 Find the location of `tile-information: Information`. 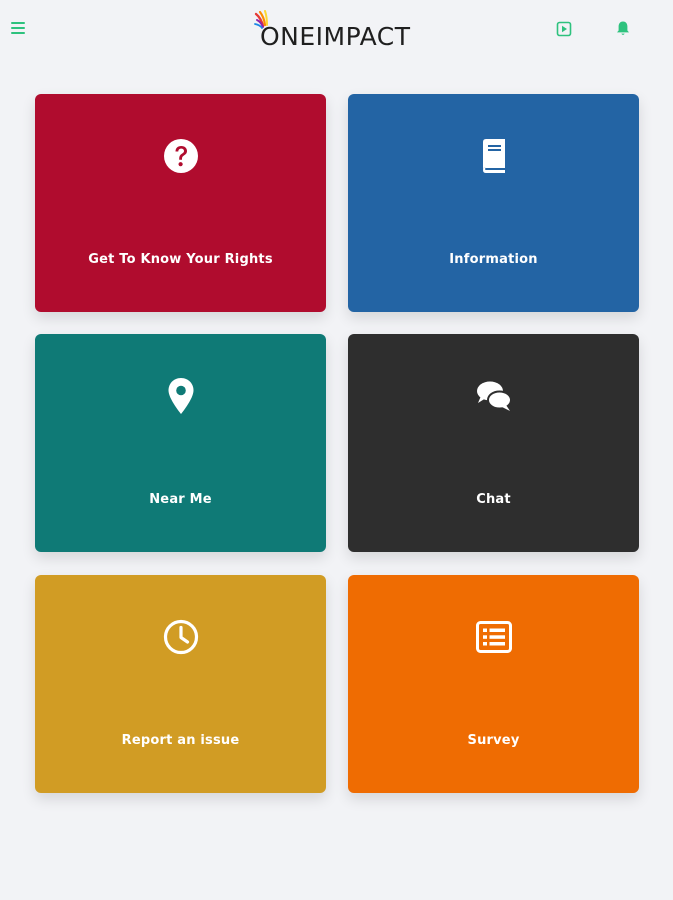

tile-information: Information is located at coordinates (493, 203).